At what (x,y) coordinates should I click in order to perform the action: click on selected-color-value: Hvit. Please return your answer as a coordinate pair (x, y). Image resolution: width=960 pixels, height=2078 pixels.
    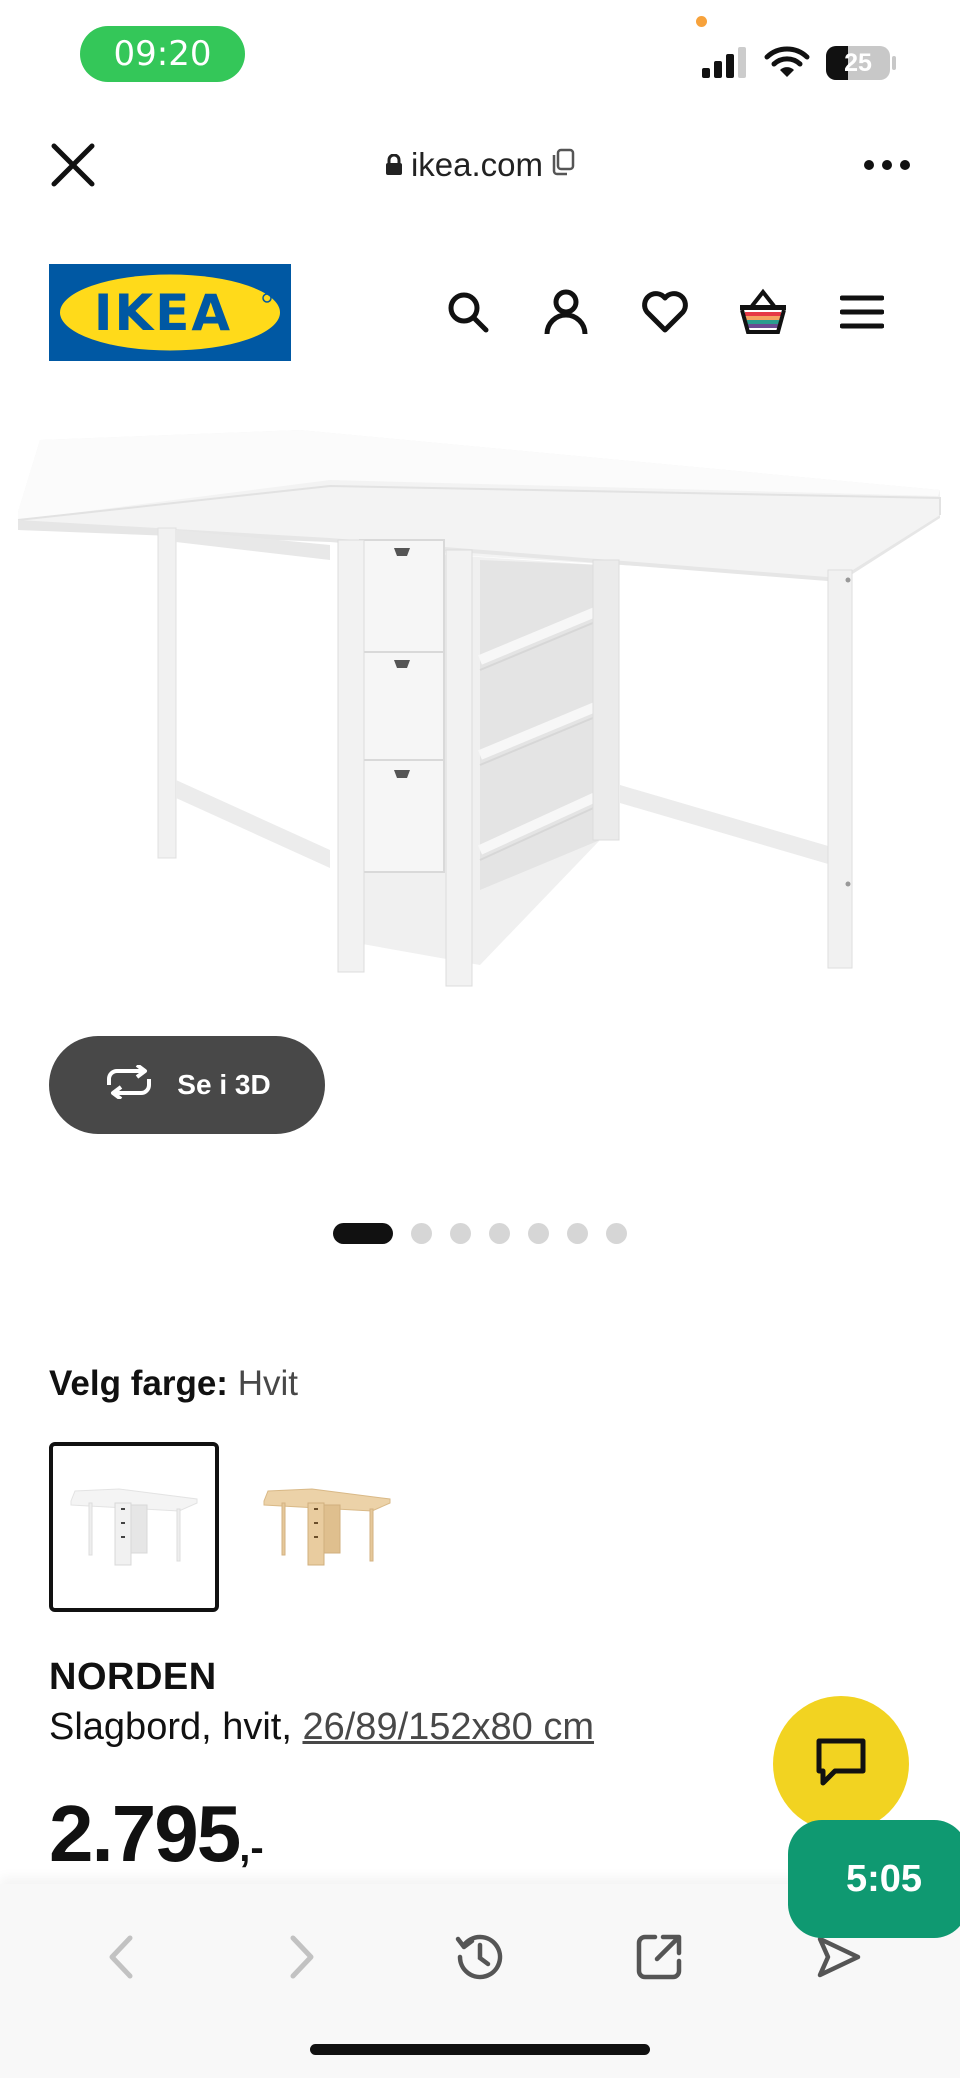
    Looking at the image, I should click on (267, 1383).